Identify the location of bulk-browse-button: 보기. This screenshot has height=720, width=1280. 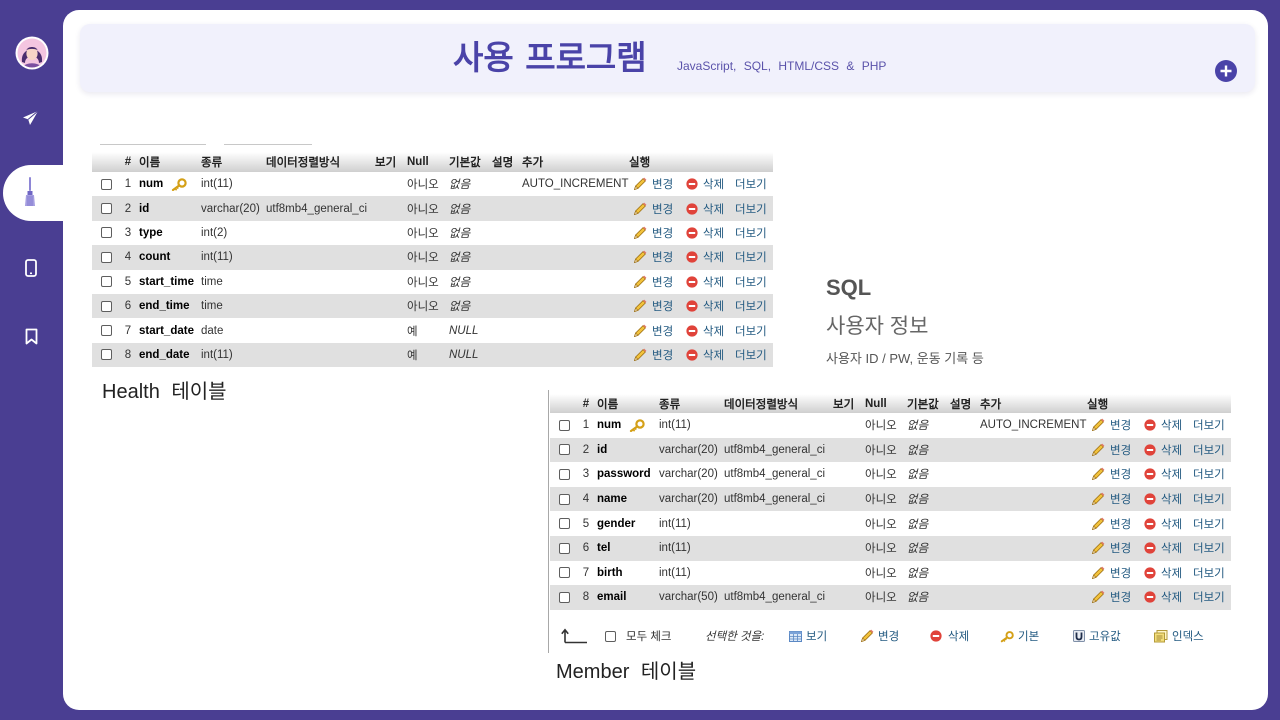
(808, 636).